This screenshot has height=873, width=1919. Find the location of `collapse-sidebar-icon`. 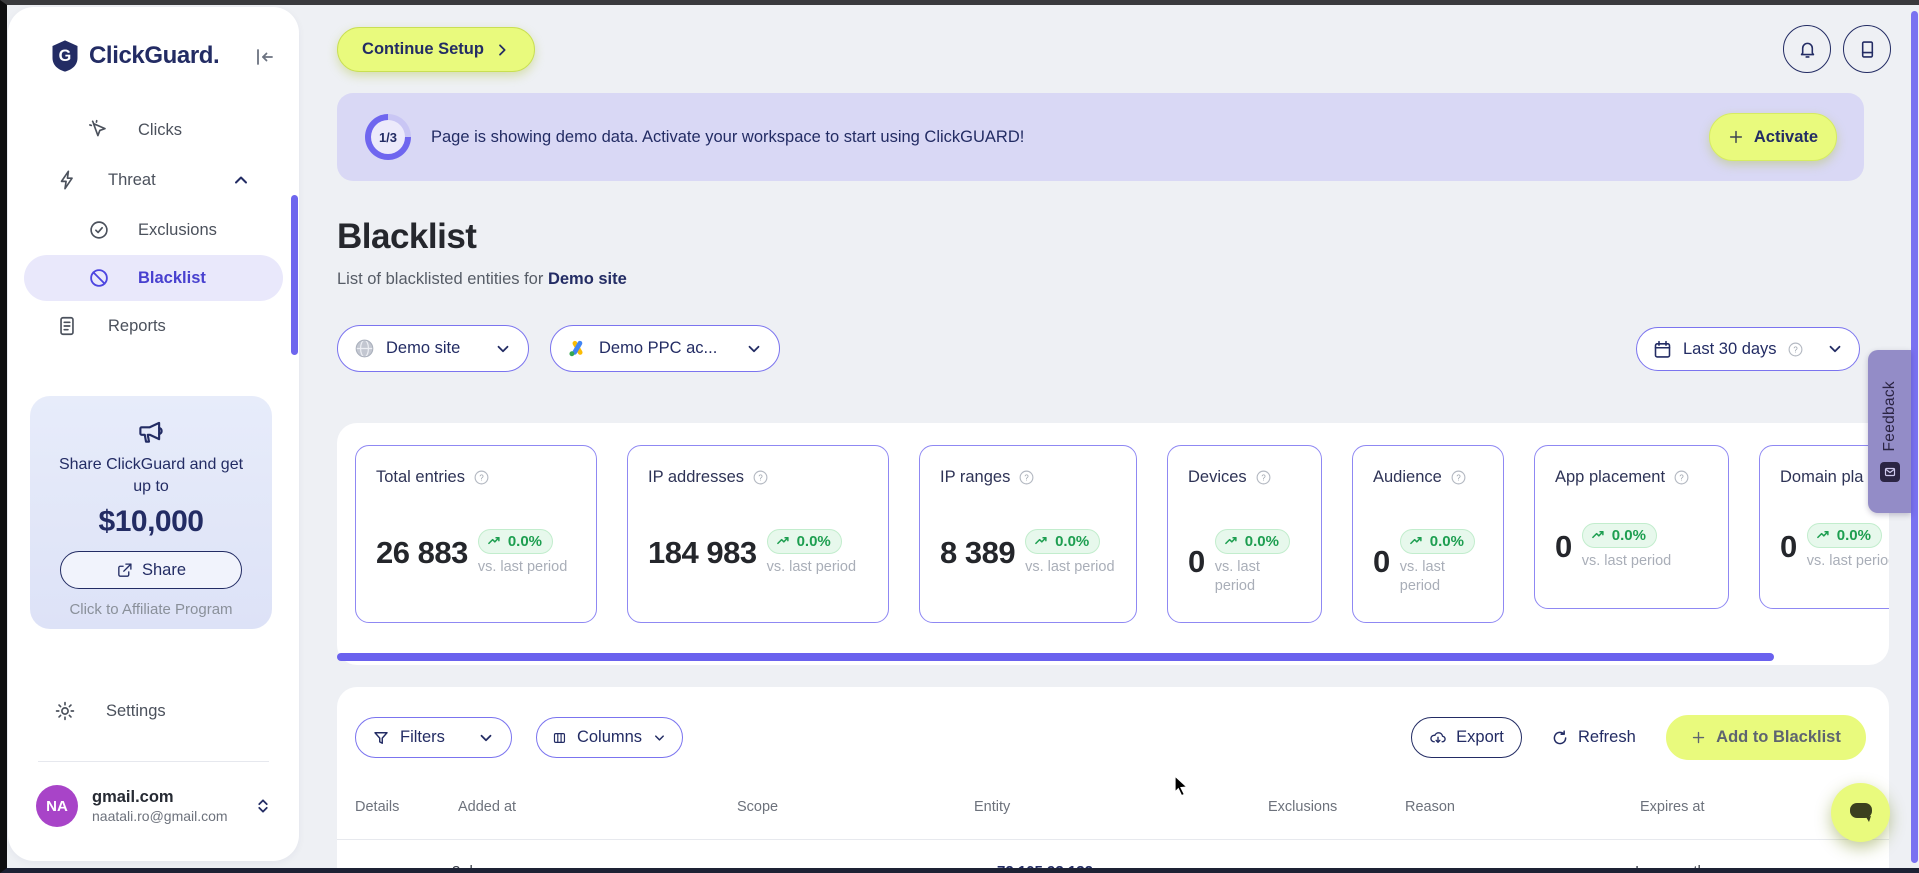

collapse-sidebar-icon is located at coordinates (264, 57).